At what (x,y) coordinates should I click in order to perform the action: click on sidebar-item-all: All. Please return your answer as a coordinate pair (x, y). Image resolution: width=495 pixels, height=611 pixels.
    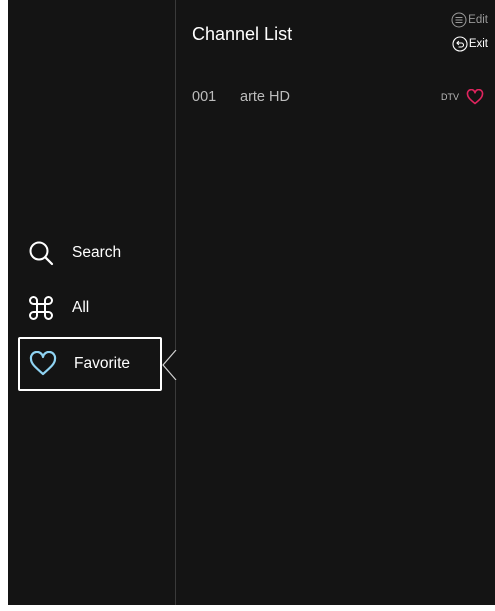
    Looking at the image, I should click on (90, 308).